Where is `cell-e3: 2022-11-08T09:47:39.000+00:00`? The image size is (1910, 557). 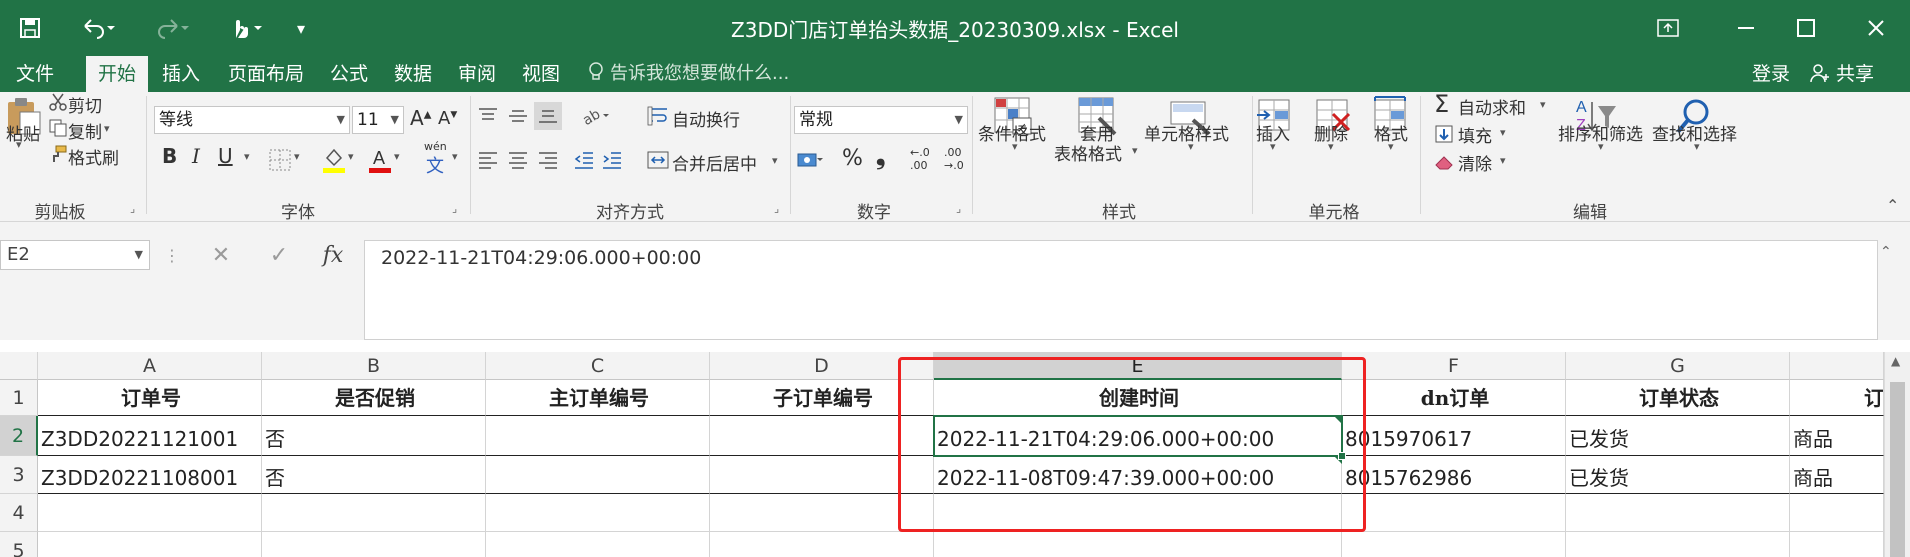 cell-e3: 2022-11-08T09:47:39.000+00:00 is located at coordinates (1138, 475).